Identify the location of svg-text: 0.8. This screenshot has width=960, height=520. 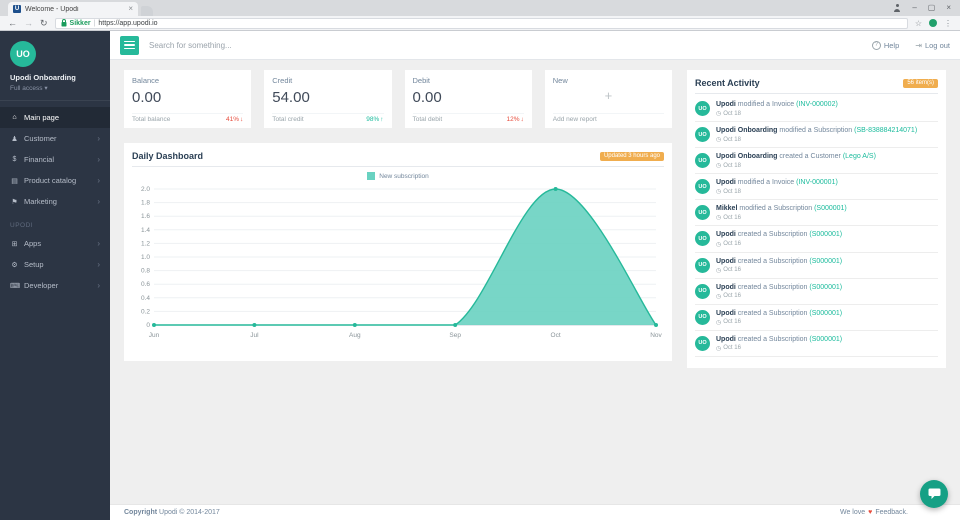
(145, 271).